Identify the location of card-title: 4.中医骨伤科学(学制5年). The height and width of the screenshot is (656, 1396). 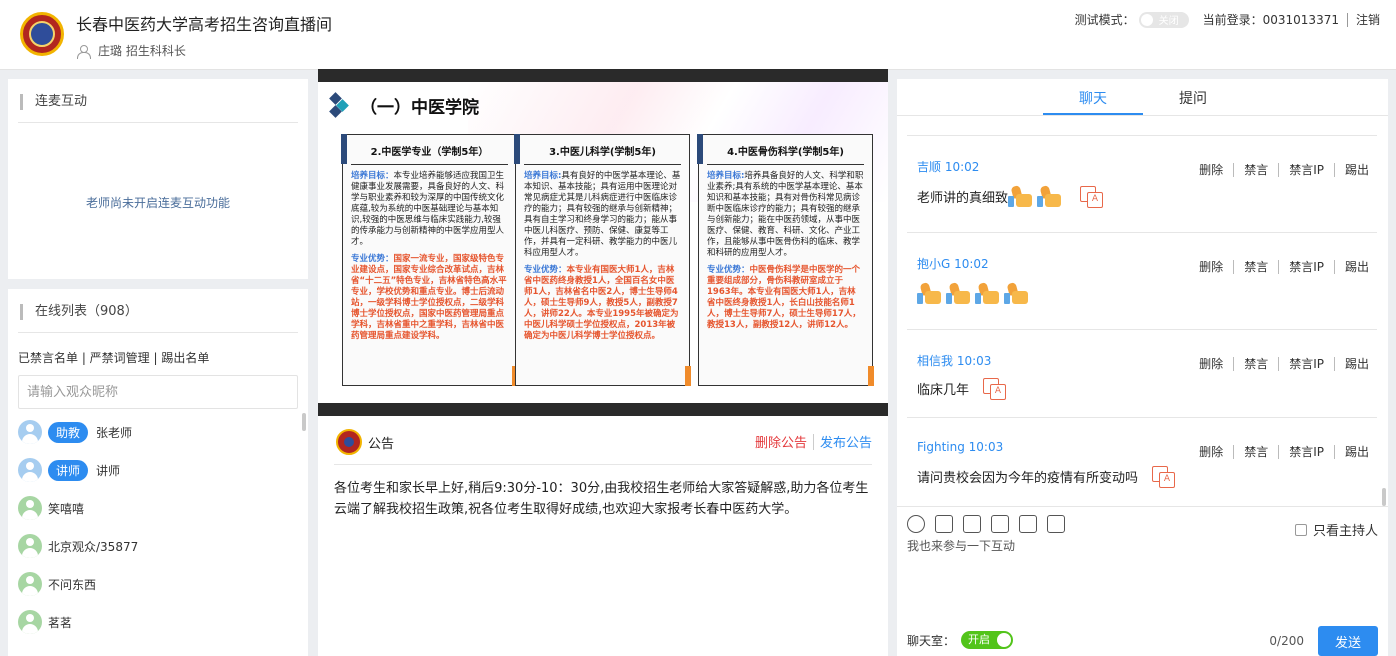
(785, 152).